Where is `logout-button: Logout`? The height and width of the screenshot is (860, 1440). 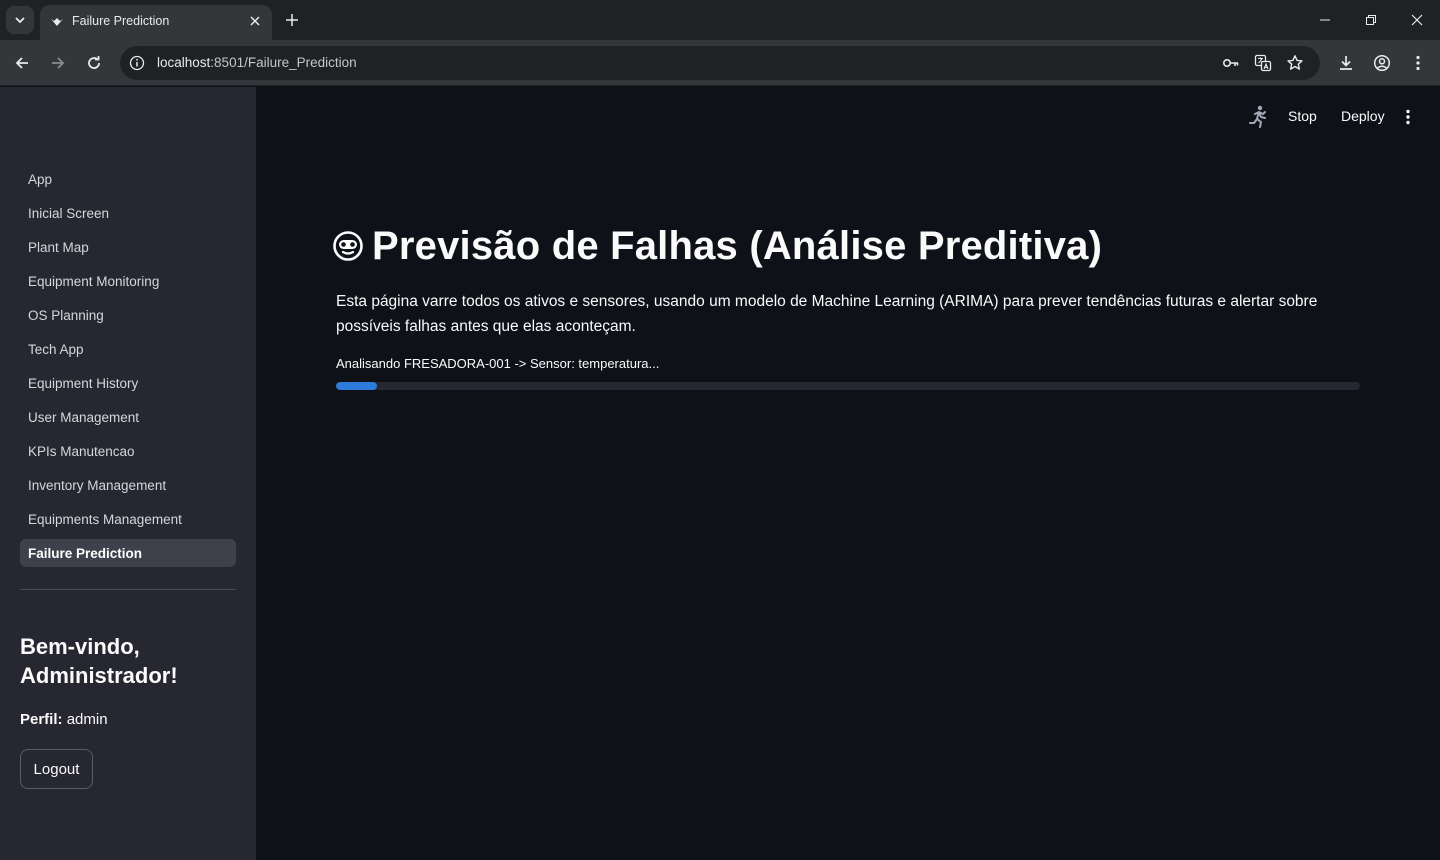
logout-button: Logout is located at coordinates (56, 769).